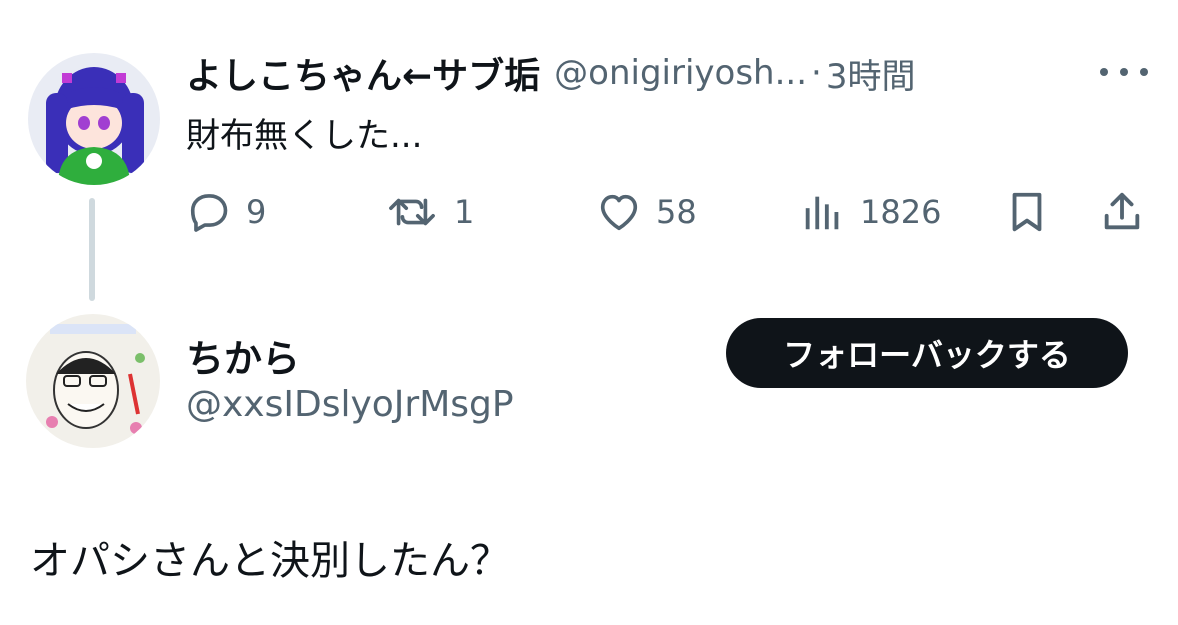  Describe the element at coordinates (94, 119) in the screenshot. I see `avatar-yoshiko` at that location.